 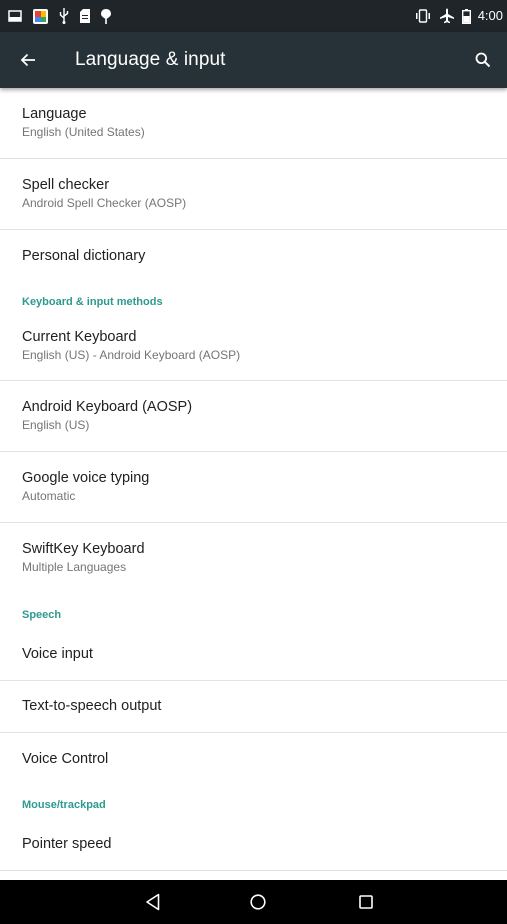 I want to click on setting-summary: English (US), so click(x=56, y=425).